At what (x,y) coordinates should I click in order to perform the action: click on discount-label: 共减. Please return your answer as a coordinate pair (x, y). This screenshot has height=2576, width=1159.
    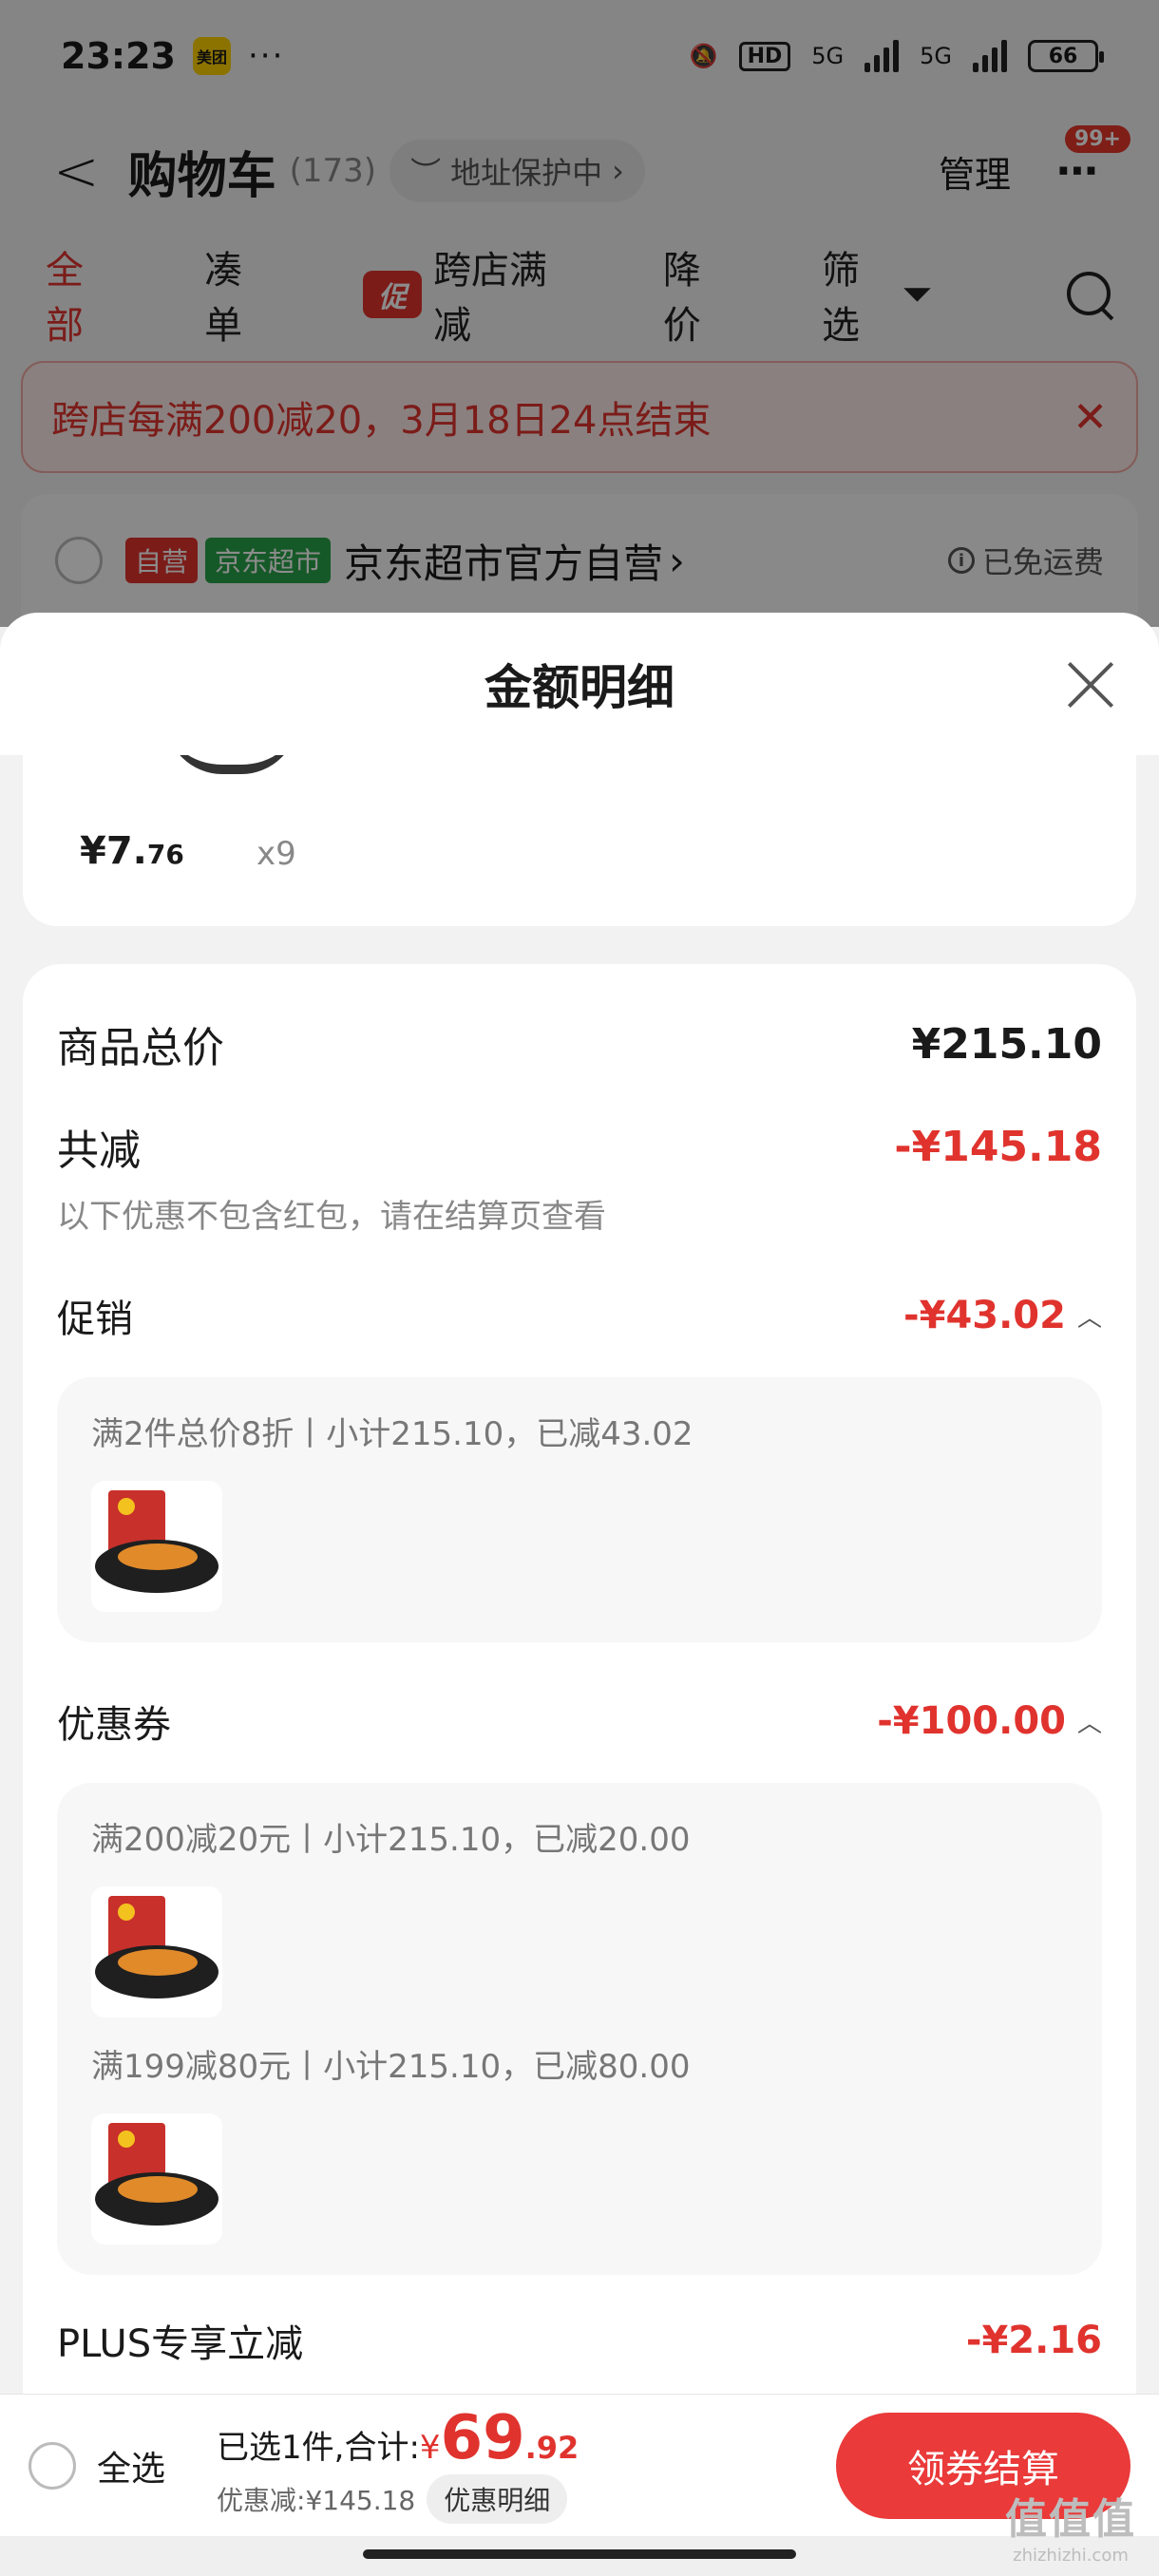
    Looking at the image, I should click on (99, 1151).